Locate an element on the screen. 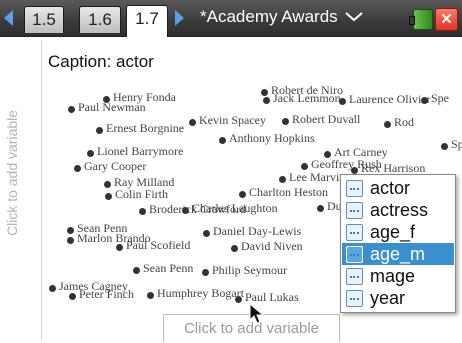  battery-icon is located at coordinates (421, 19).